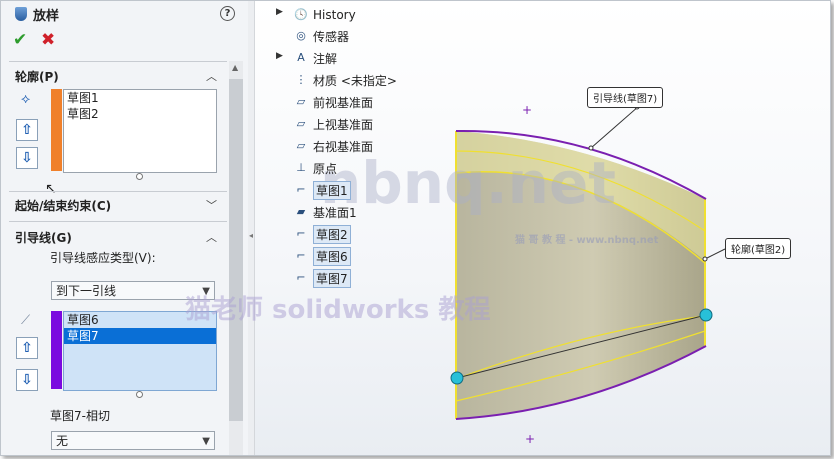  I want to click on chevron-down-icon: ▼, so click(206, 441).